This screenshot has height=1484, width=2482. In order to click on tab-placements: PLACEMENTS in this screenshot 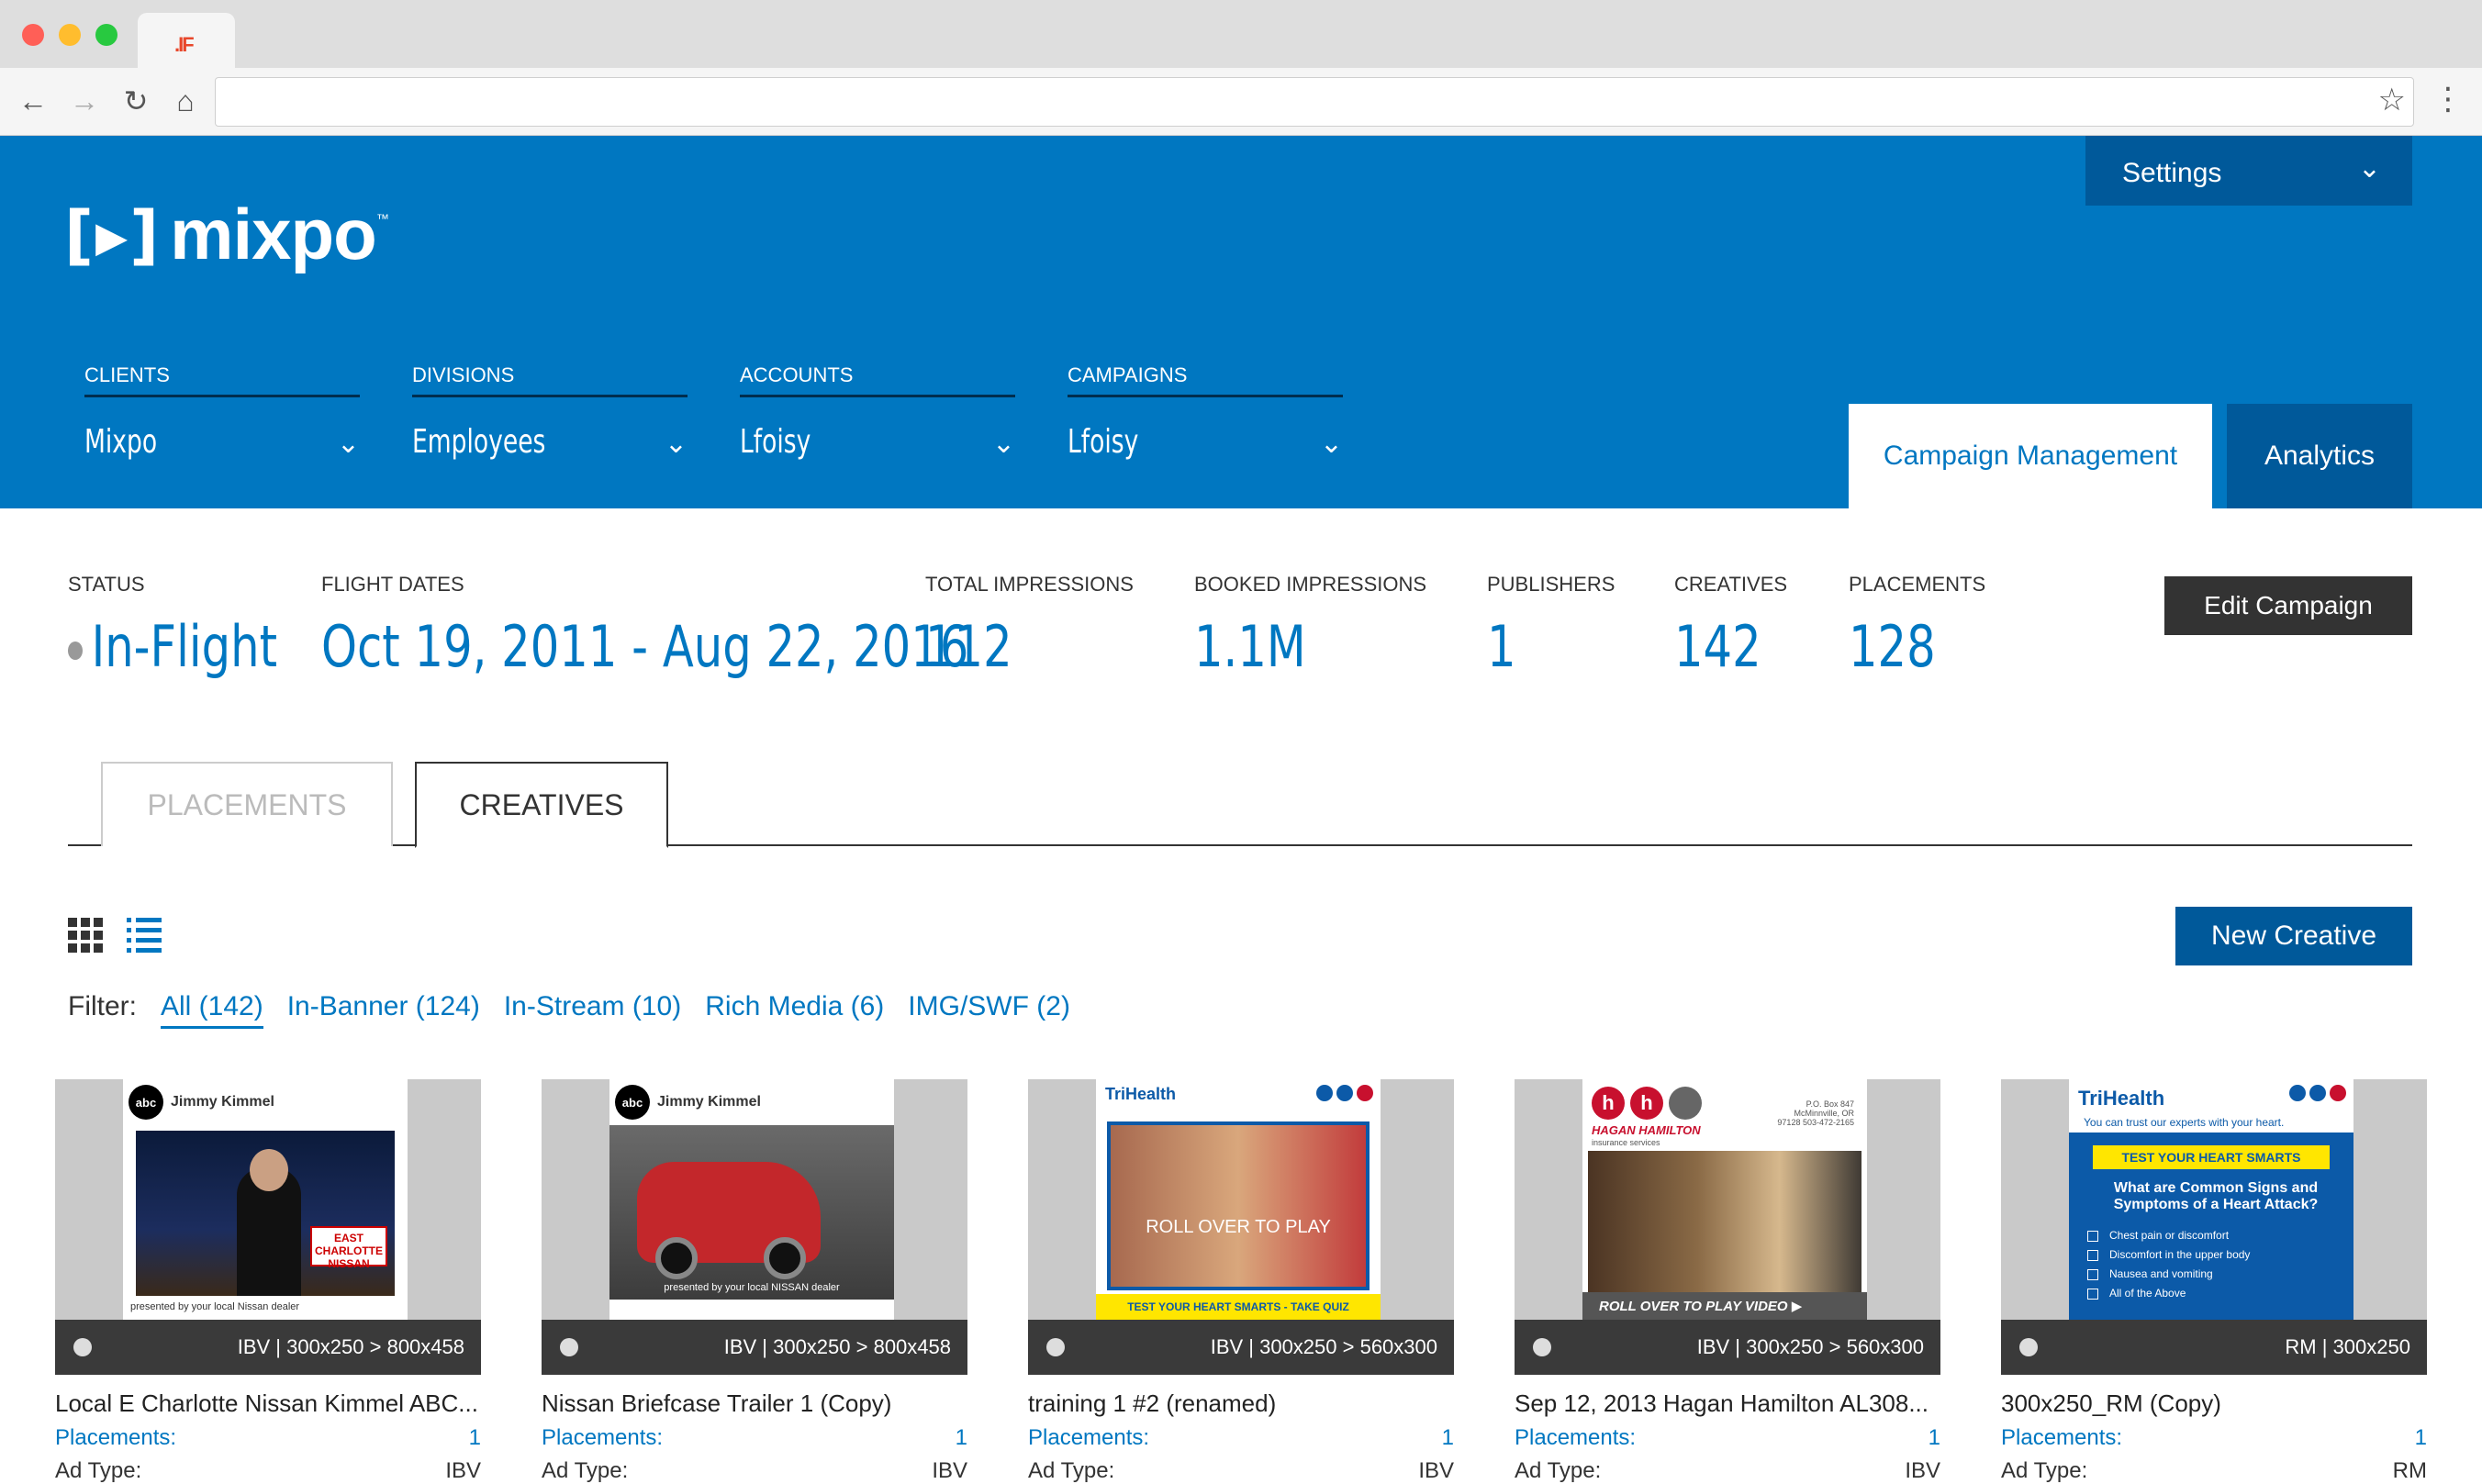, I will do `click(247, 804)`.